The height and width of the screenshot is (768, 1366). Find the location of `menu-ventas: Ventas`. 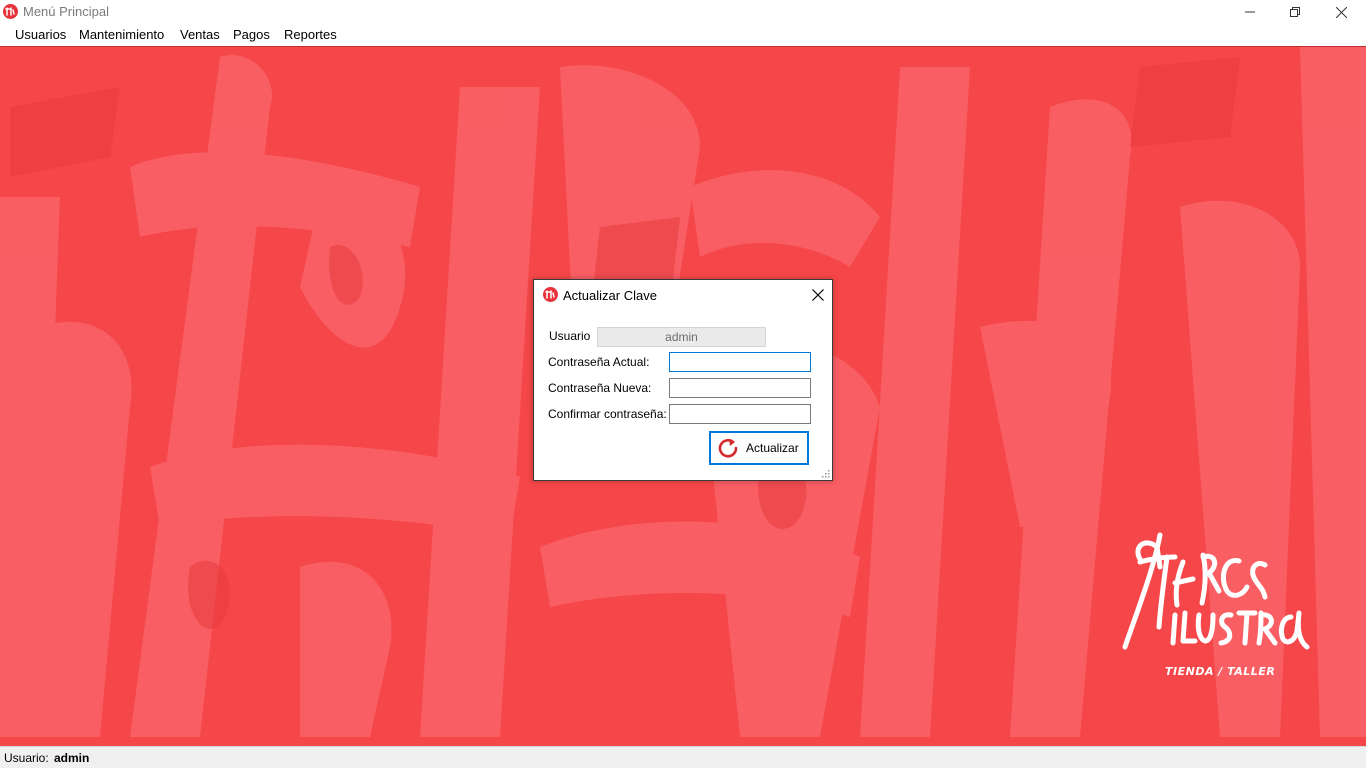

menu-ventas: Ventas is located at coordinates (200, 34).